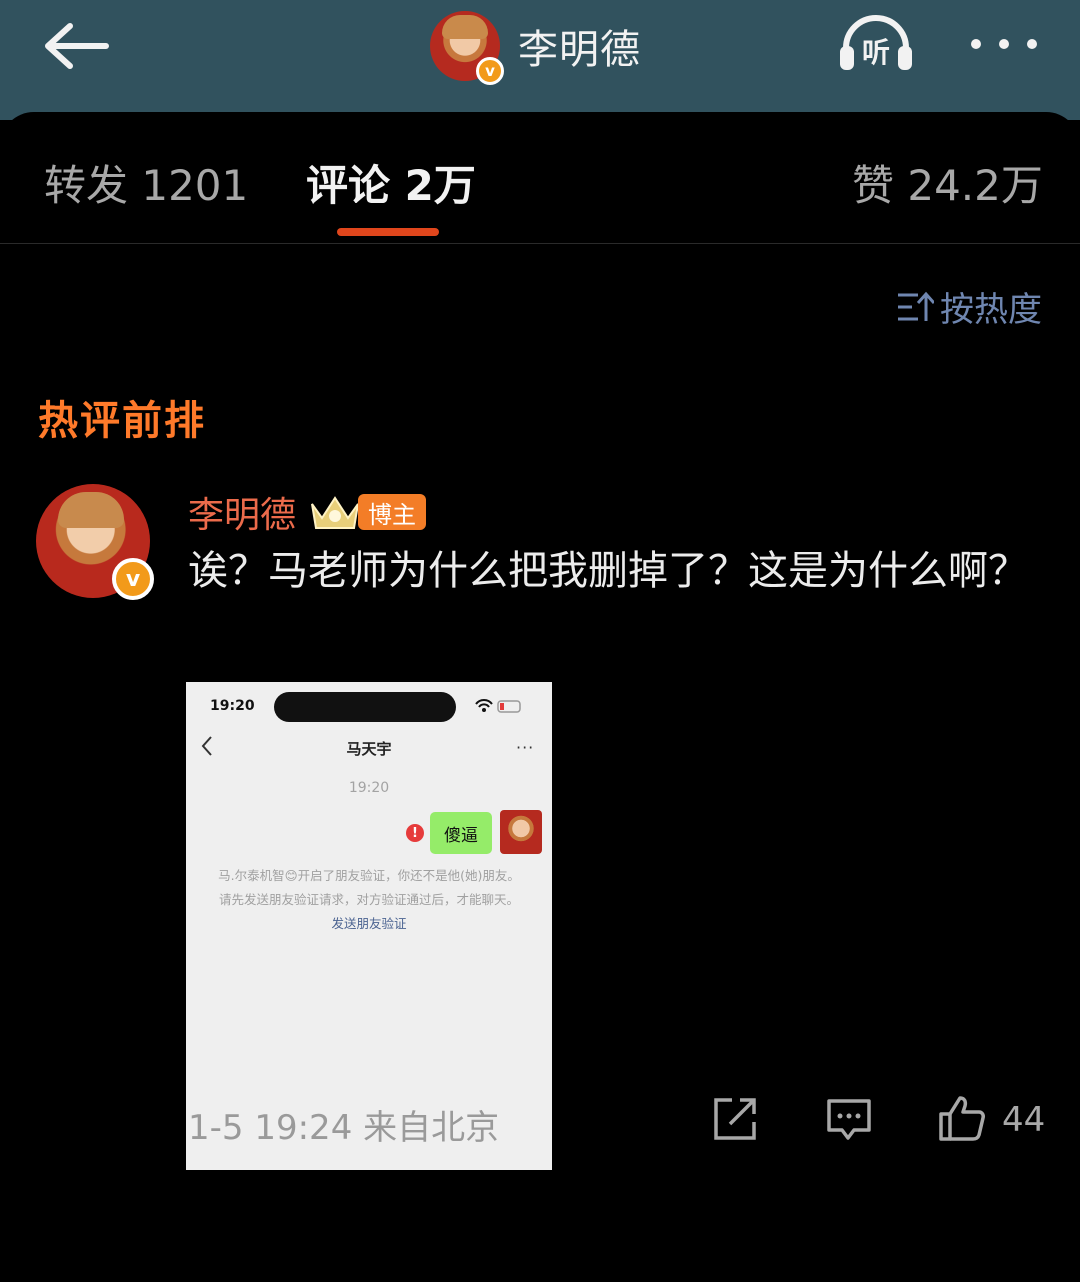  What do you see at coordinates (392, 512) in the screenshot?
I see `host-badge: 博主` at bounding box center [392, 512].